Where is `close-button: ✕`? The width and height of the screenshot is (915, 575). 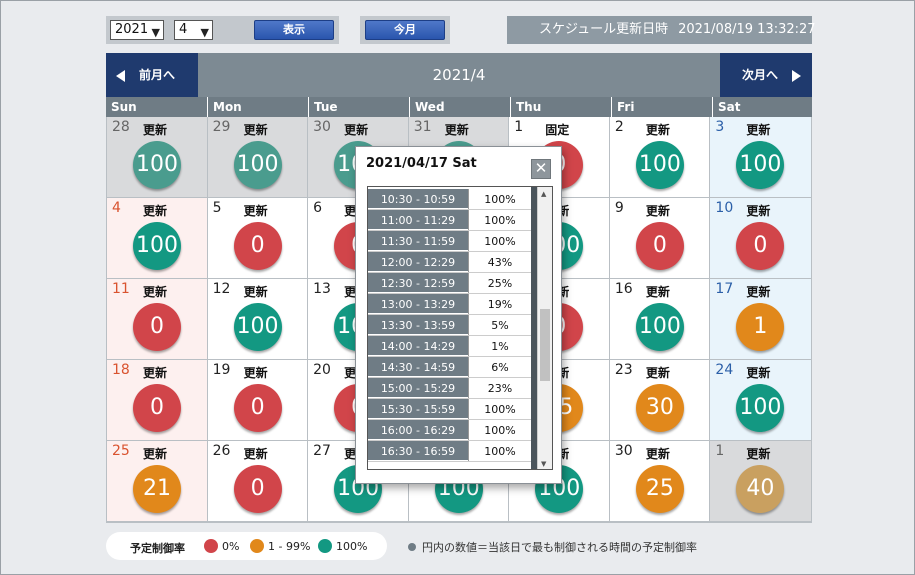 close-button: ✕ is located at coordinates (541, 169).